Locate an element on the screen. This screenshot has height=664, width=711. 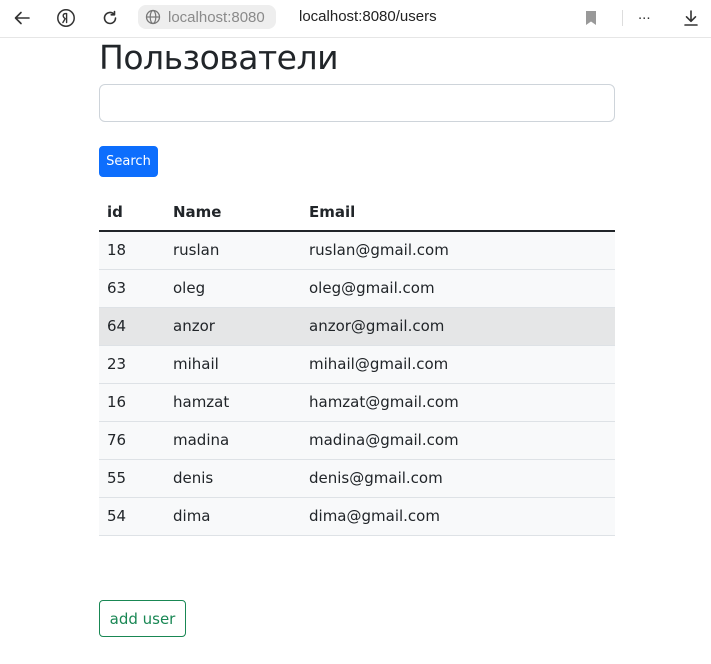
cell-id: 55 is located at coordinates (132, 478).